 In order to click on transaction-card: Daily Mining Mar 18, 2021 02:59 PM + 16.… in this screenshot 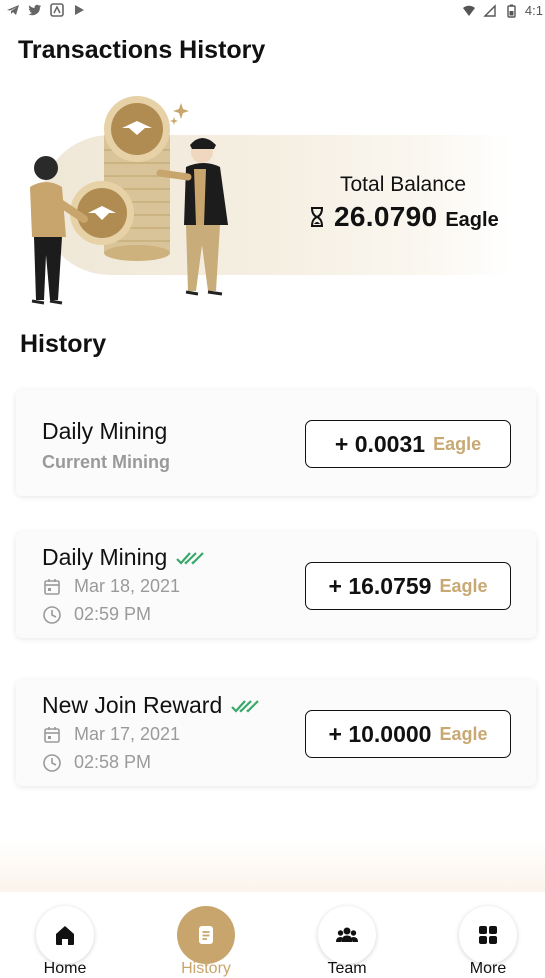, I will do `click(276, 585)`.